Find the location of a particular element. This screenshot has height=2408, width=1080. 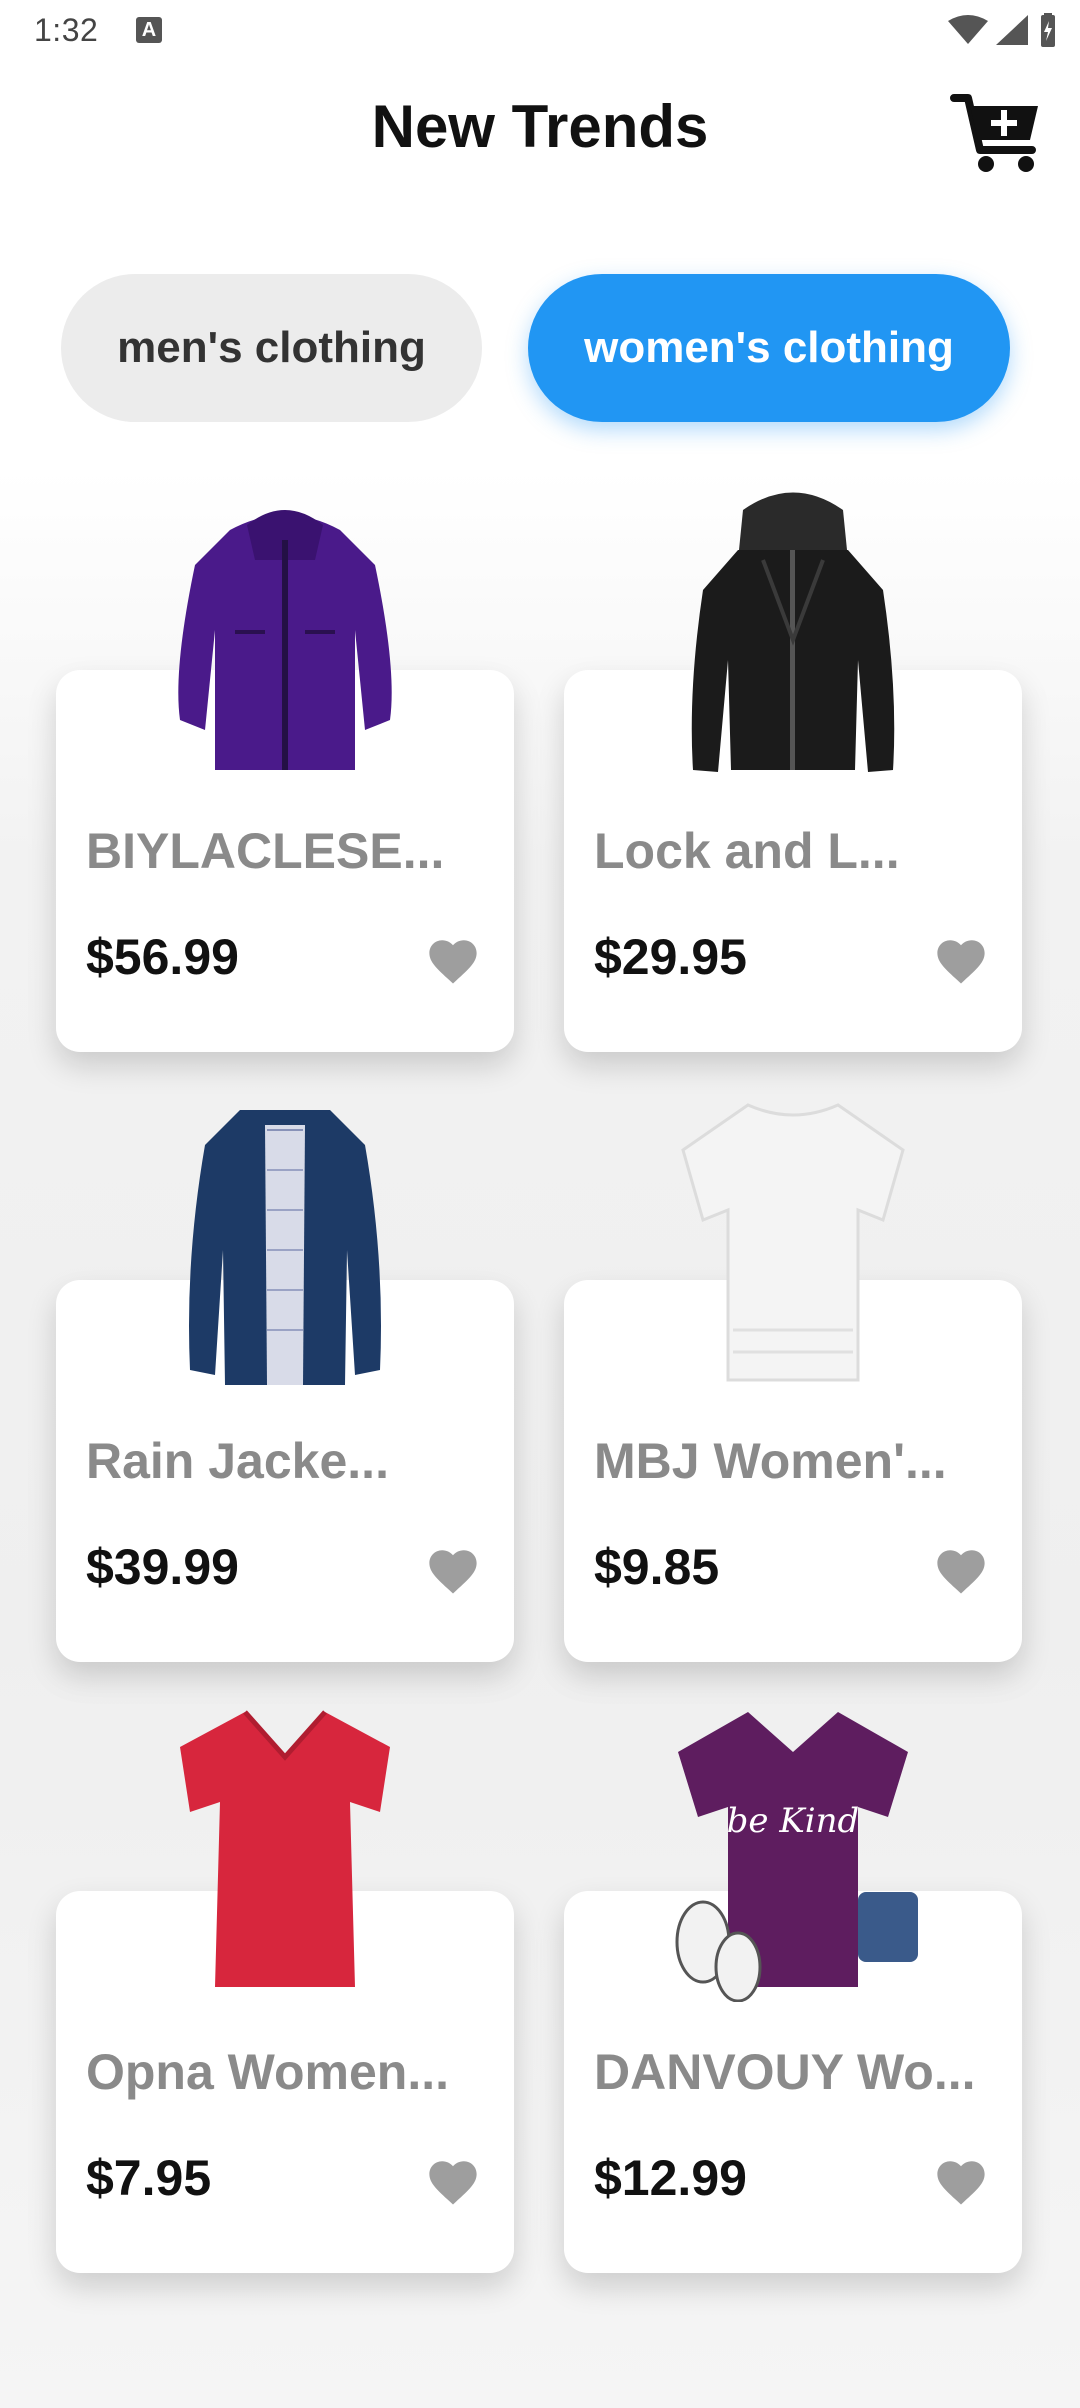

wifi-icon is located at coordinates (968, 29).